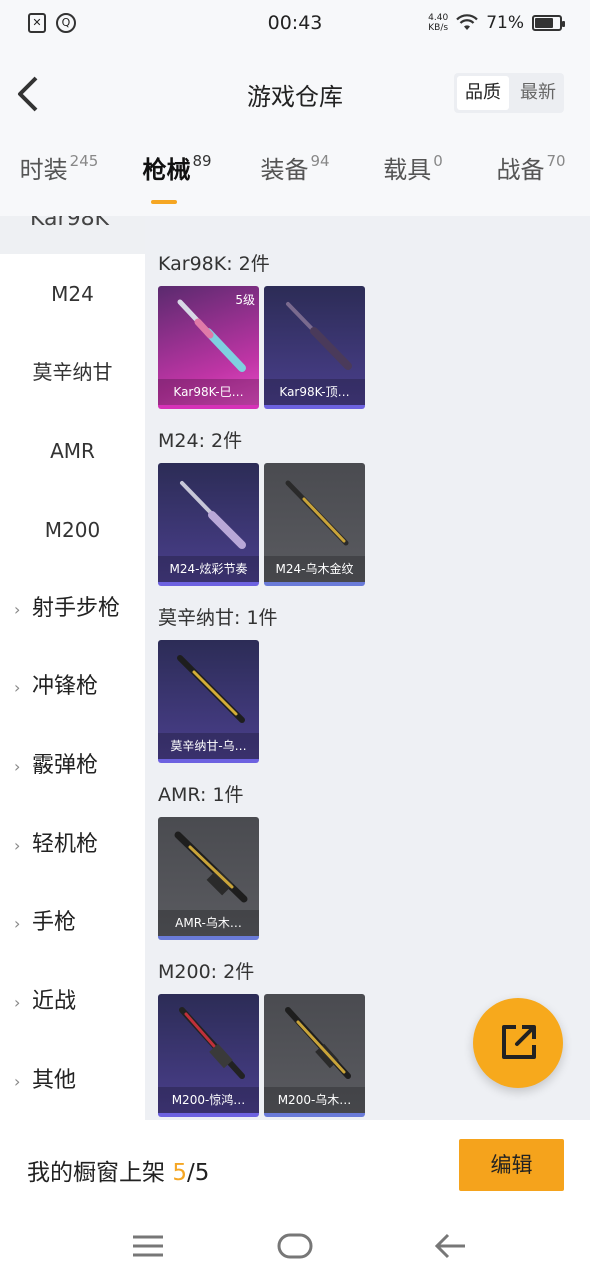 The image size is (590, 1280). I want to click on tab-label: 装备, so click(284, 170).